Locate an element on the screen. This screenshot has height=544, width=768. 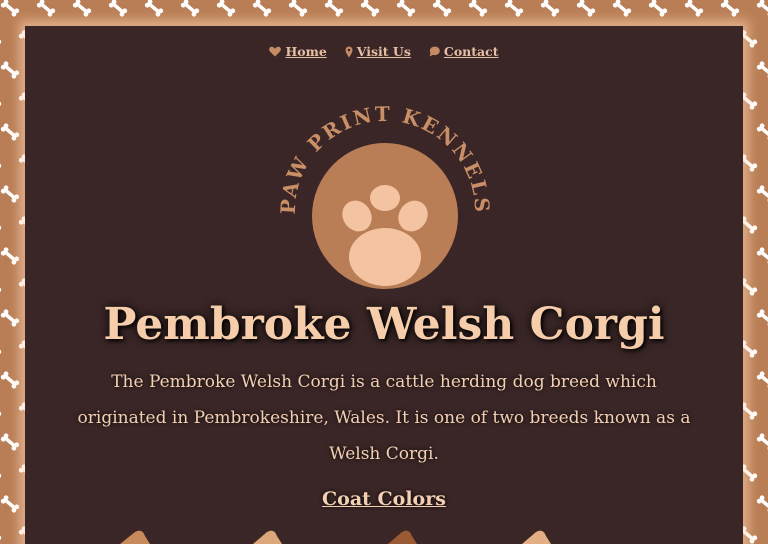
kennel-logo: PAW PRINT KENNELS is located at coordinates (385, 196).